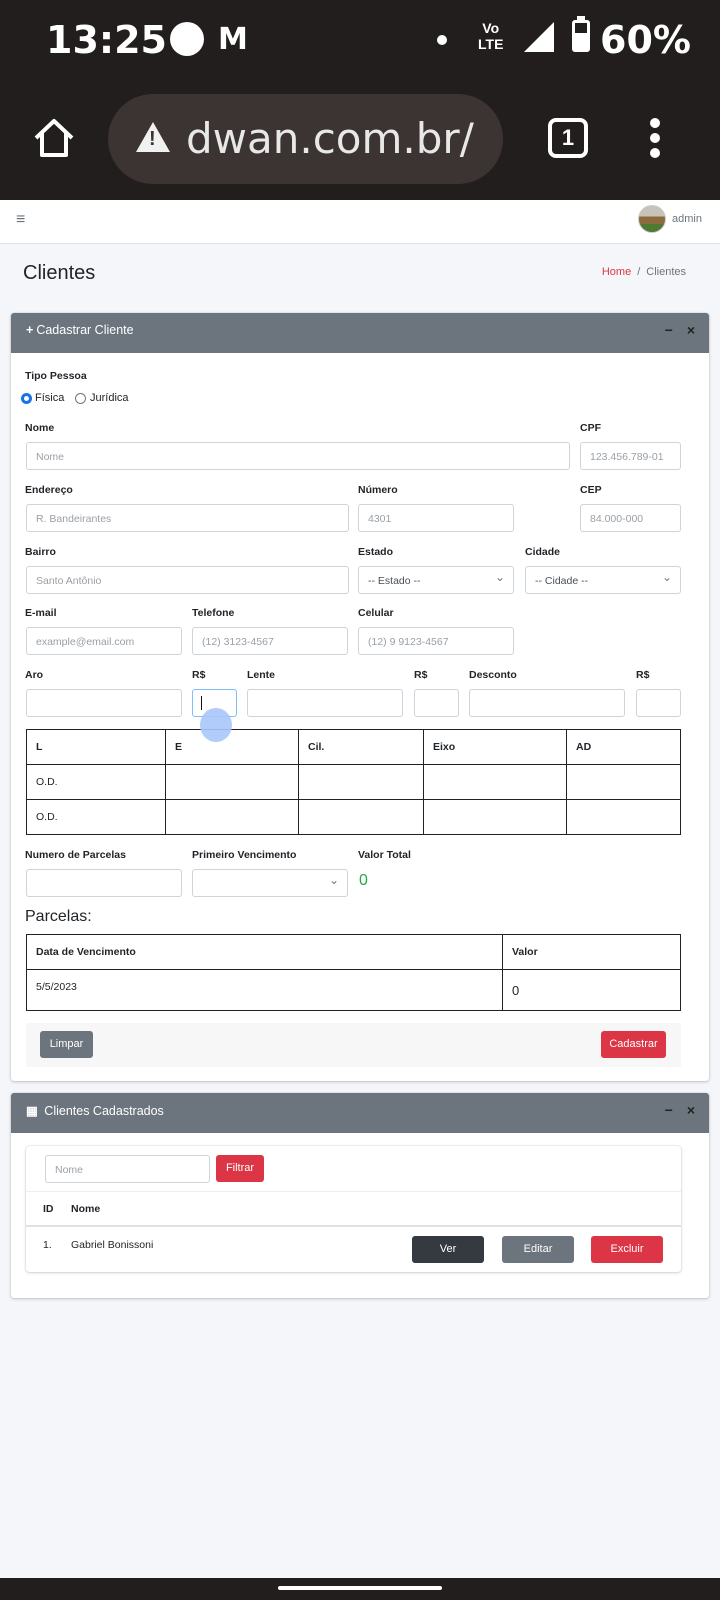 Image resolution: width=720 pixels, height=1600 pixels. Describe the element at coordinates (376, 613) in the screenshot. I see `celular-label: Celular` at that location.